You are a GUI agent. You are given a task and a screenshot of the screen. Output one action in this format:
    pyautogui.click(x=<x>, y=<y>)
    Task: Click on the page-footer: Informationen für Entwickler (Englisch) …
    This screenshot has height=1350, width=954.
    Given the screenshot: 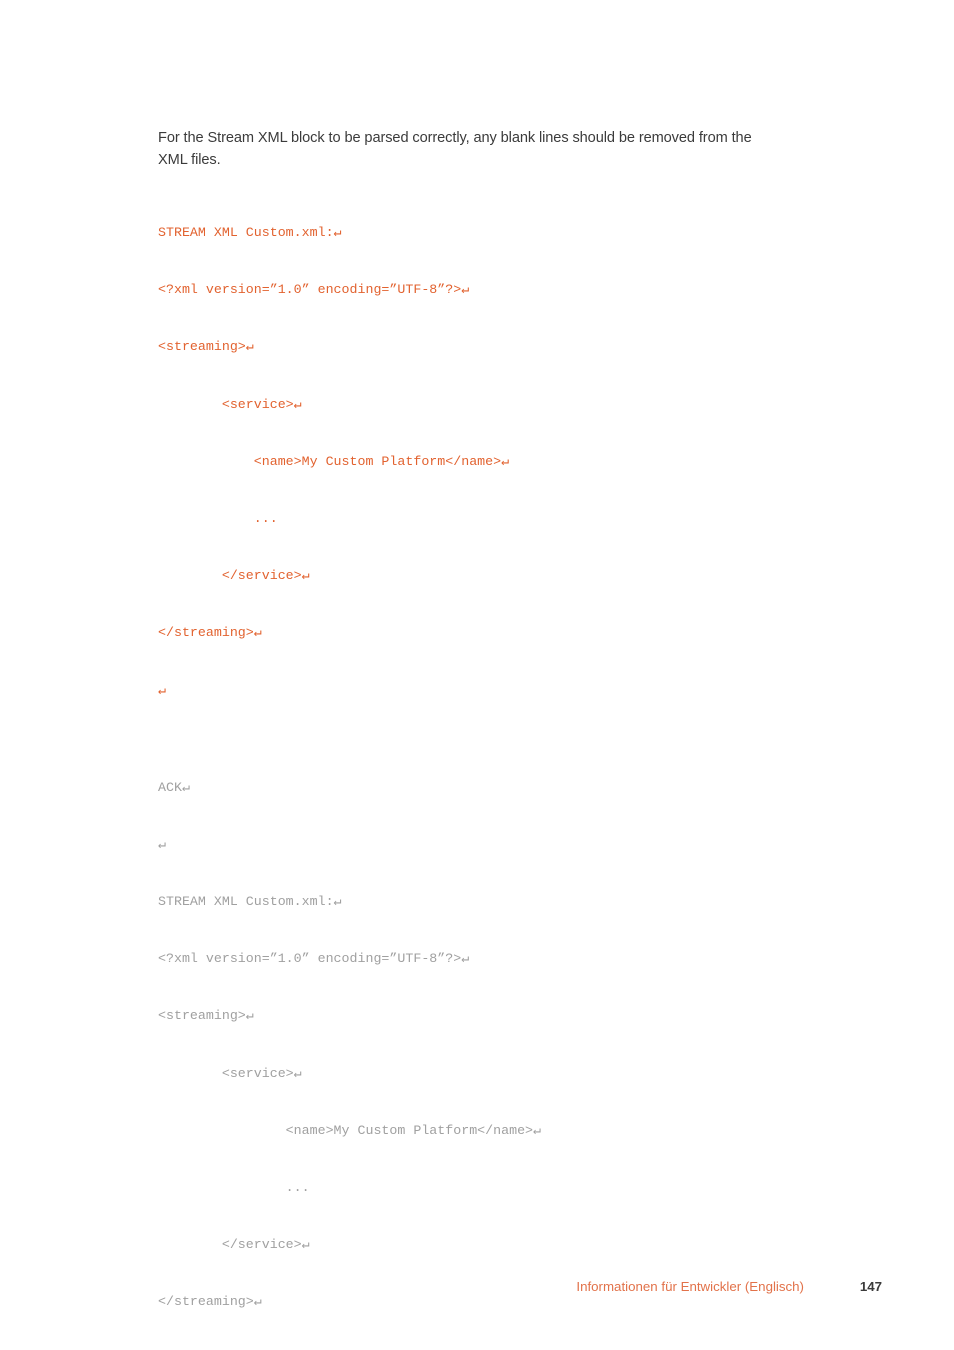 What is the action you would take?
    pyautogui.click(x=520, y=1288)
    